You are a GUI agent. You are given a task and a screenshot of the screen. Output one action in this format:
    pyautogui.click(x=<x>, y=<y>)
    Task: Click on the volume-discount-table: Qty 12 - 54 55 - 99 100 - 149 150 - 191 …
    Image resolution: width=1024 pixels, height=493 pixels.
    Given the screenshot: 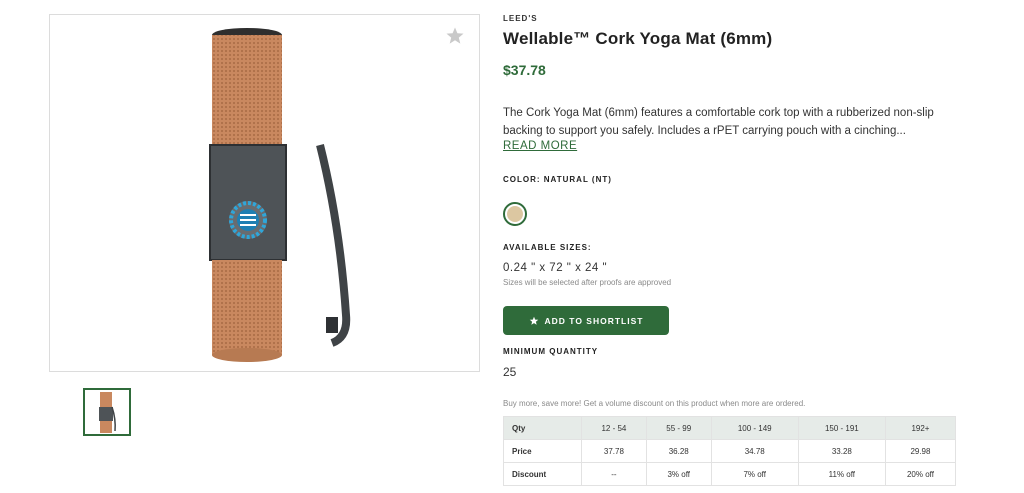 What is the action you would take?
    pyautogui.click(x=730, y=451)
    